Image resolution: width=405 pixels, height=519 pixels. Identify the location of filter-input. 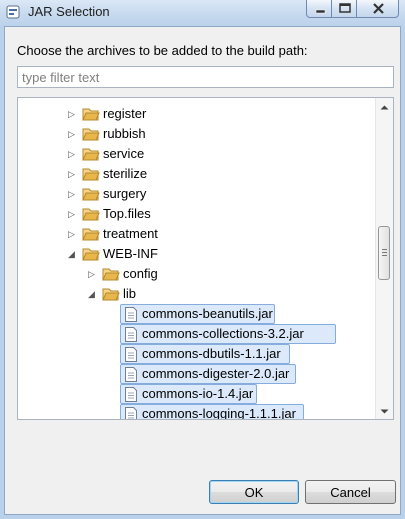
(205, 77).